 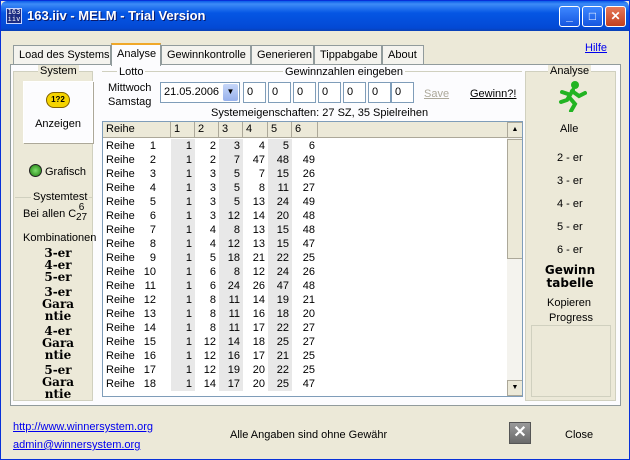 I want to click on tab-about: About, so click(x=403, y=55).